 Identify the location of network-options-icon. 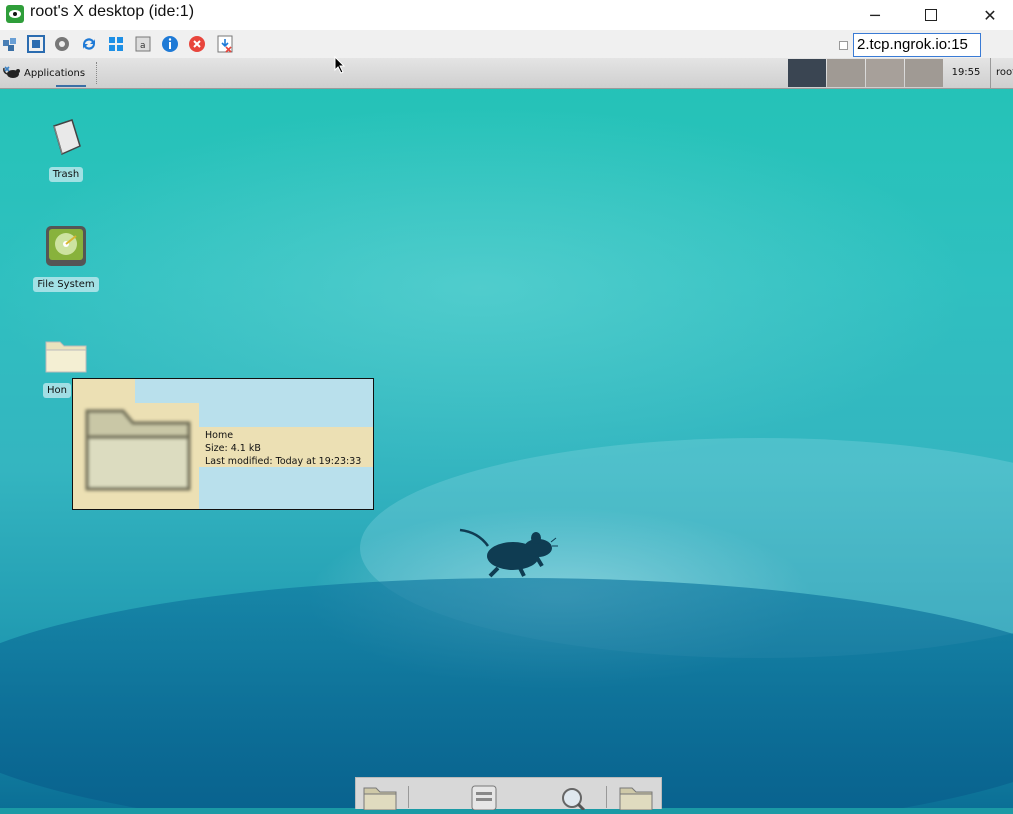
(9, 44).